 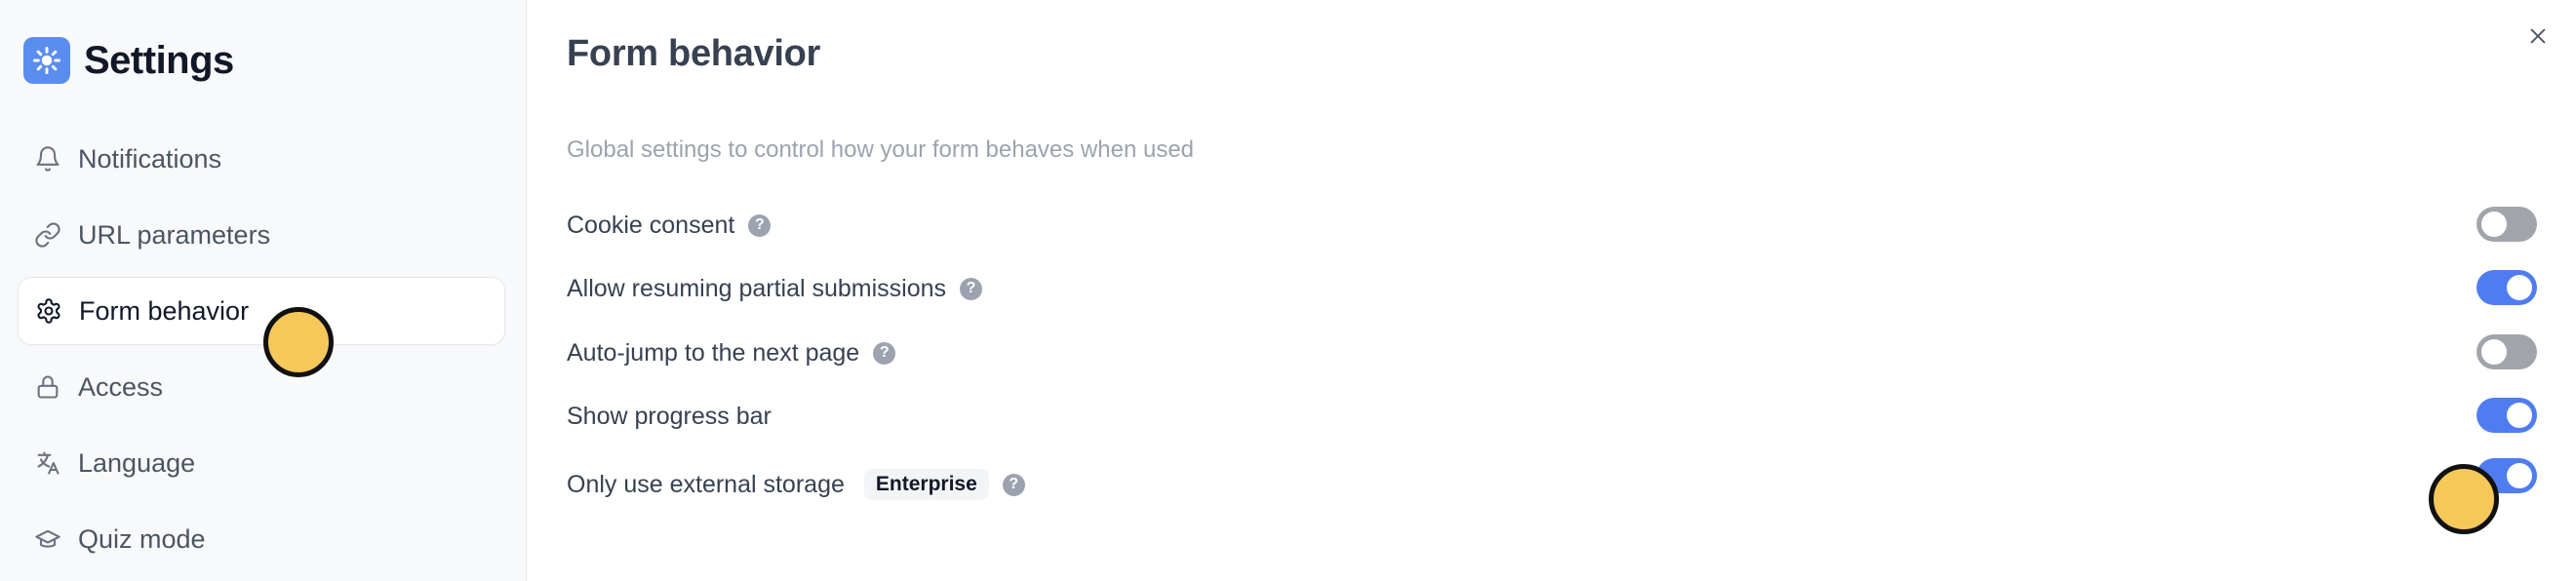 What do you see at coordinates (47, 235) in the screenshot?
I see `link-icon` at bounding box center [47, 235].